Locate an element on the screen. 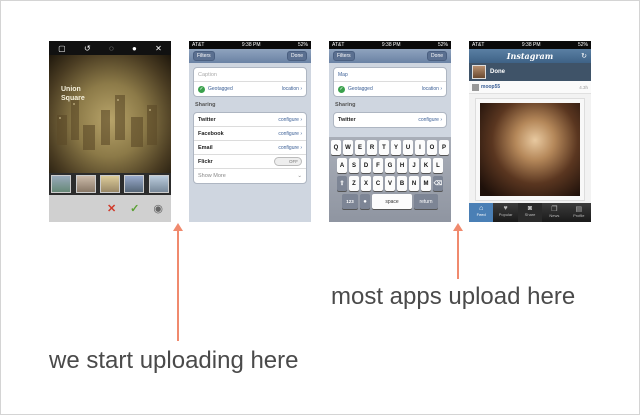  key: F is located at coordinates (378, 165).